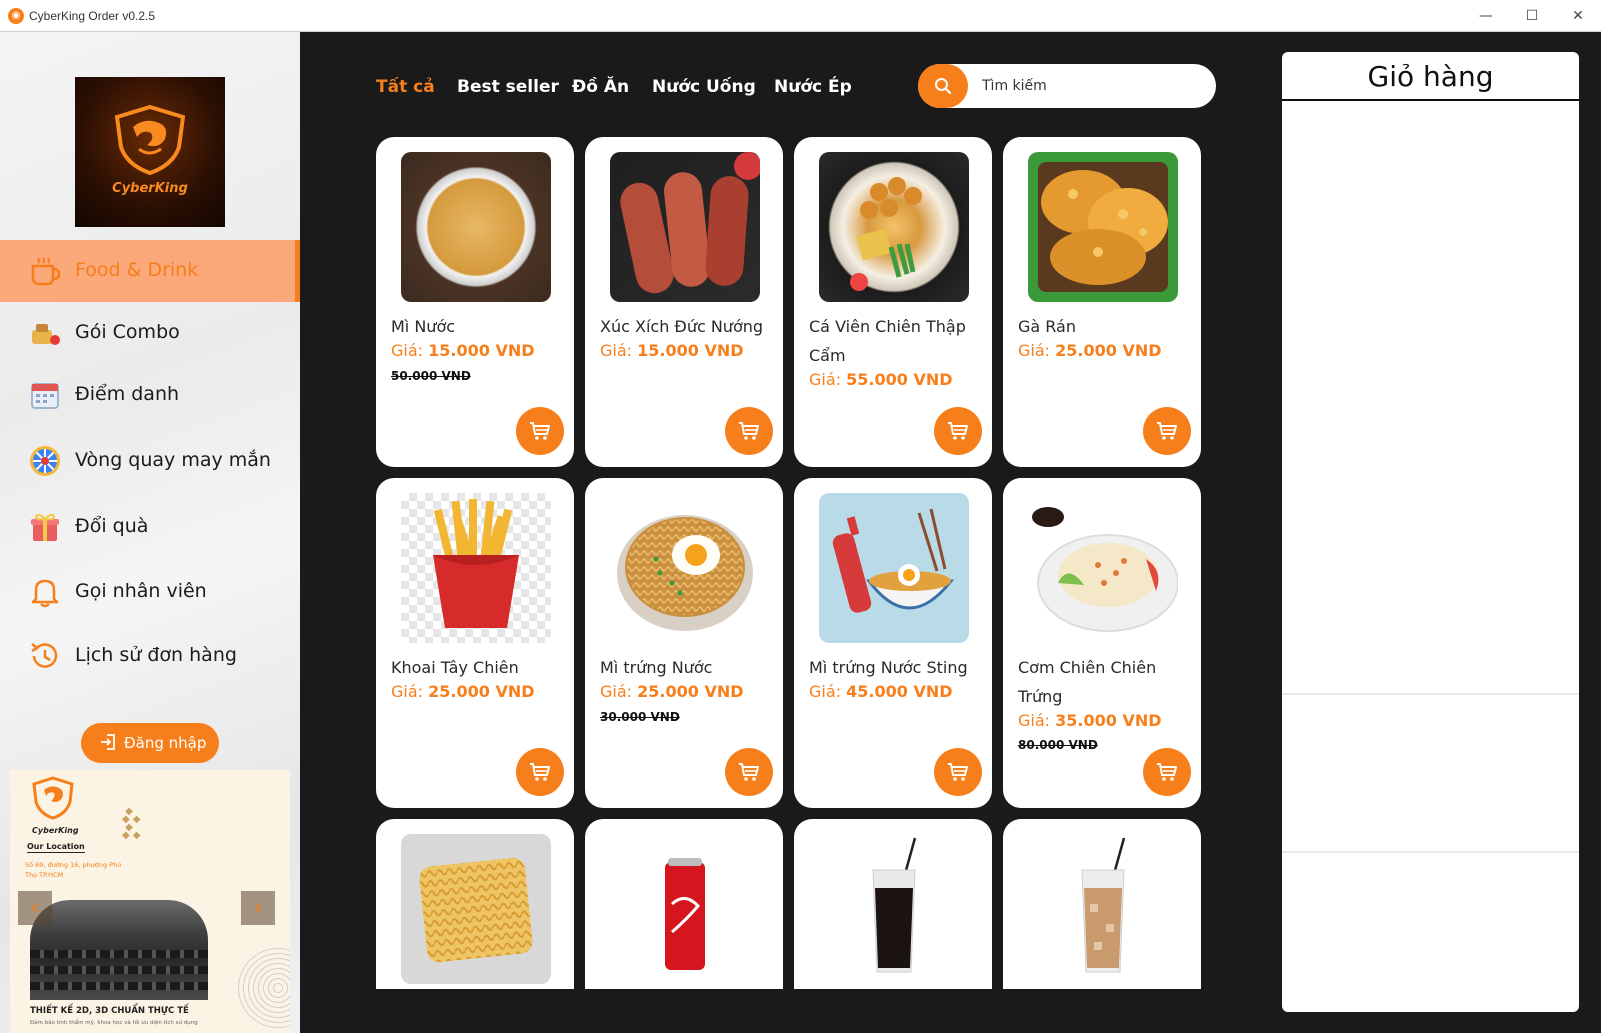 The height and width of the screenshot is (1033, 1601). I want to click on brand-logo: CyberKing, so click(150, 152).